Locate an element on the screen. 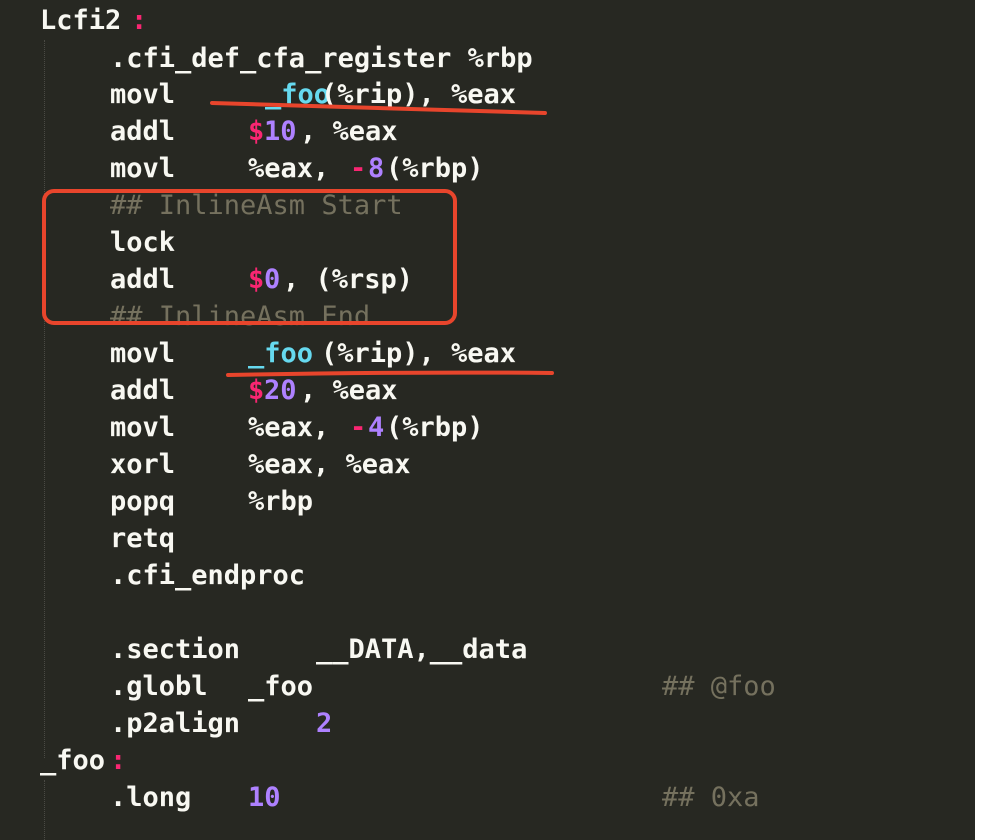  code-token: 8 is located at coordinates (376, 168).